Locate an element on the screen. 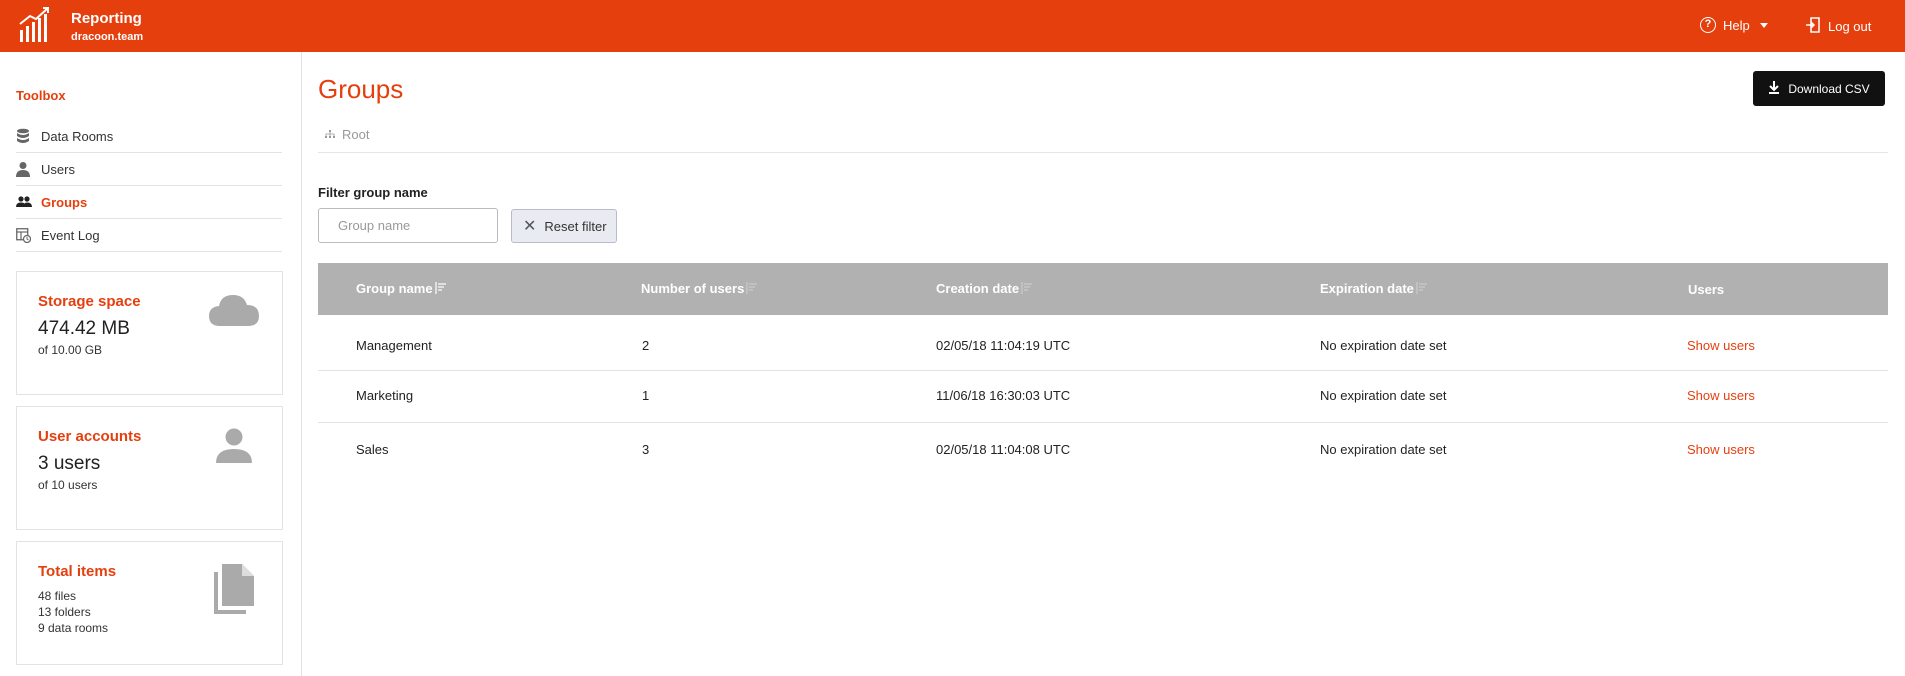  breadcrumb-root: Root is located at coordinates (356, 134).